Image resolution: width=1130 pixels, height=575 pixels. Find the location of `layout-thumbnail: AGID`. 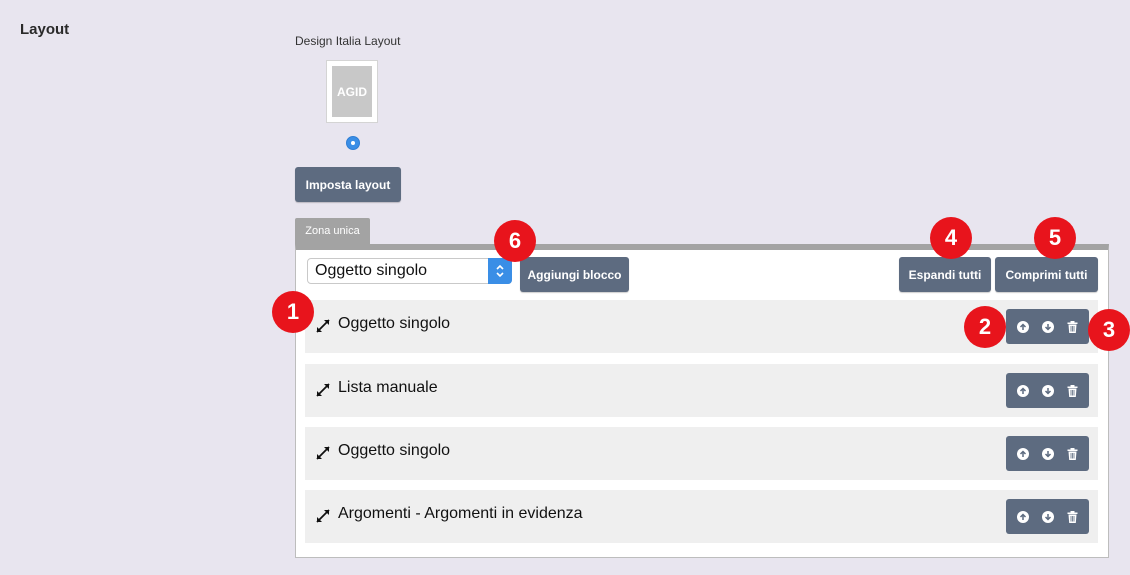

layout-thumbnail: AGID is located at coordinates (352, 91).